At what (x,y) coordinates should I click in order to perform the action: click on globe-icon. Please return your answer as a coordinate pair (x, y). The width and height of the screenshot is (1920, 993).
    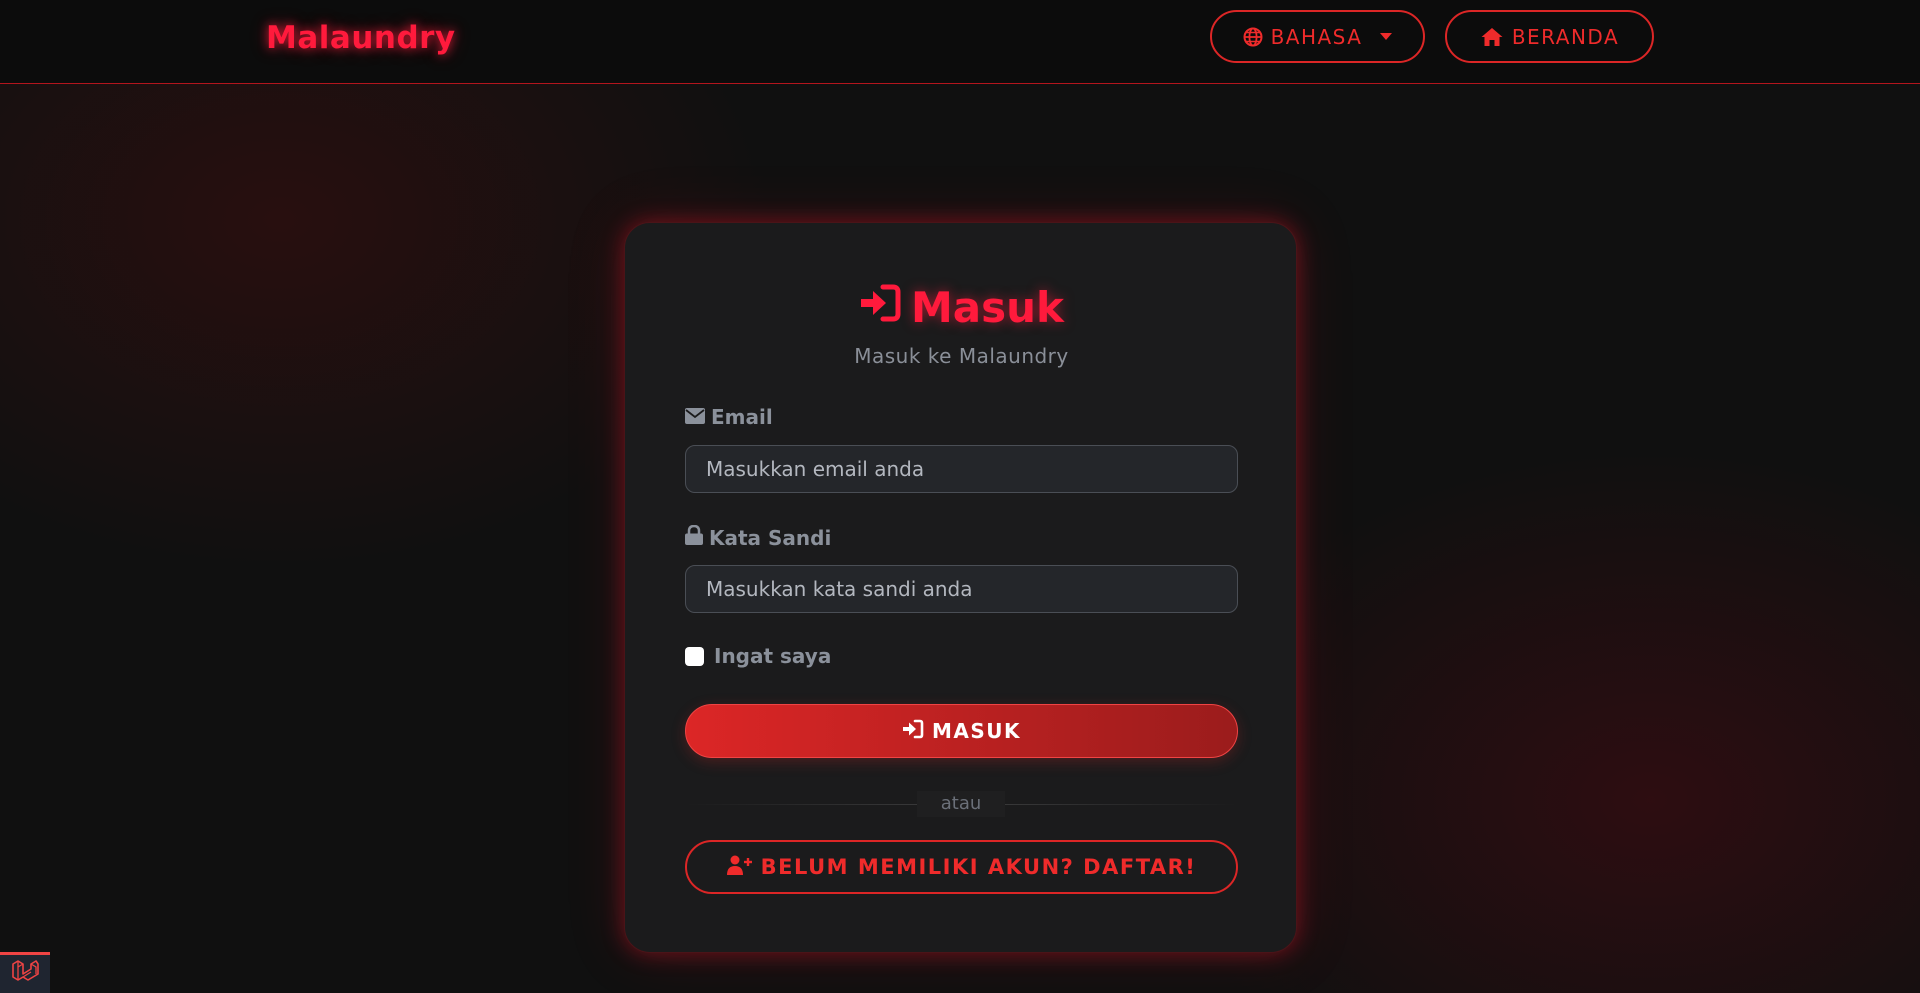
    Looking at the image, I should click on (1253, 37).